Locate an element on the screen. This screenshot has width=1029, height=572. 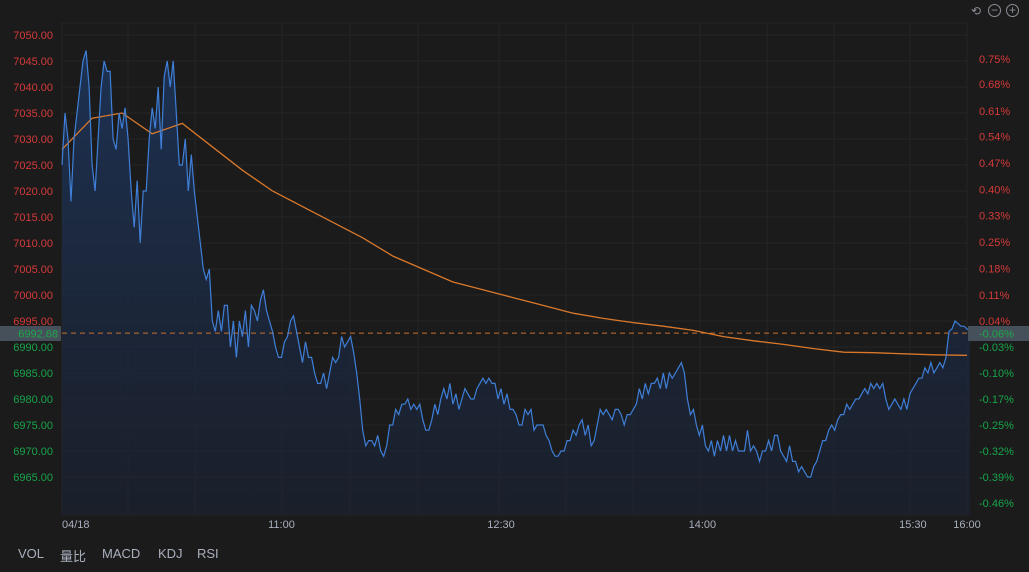
current-pct-label: -0.06% is located at coordinates (996, 335).